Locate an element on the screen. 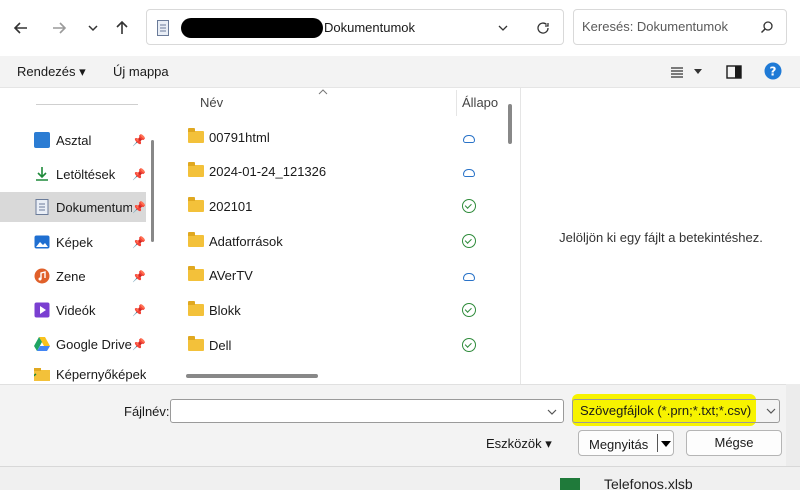 The height and width of the screenshot is (490, 800). videos-icon is located at coordinates (42, 310).